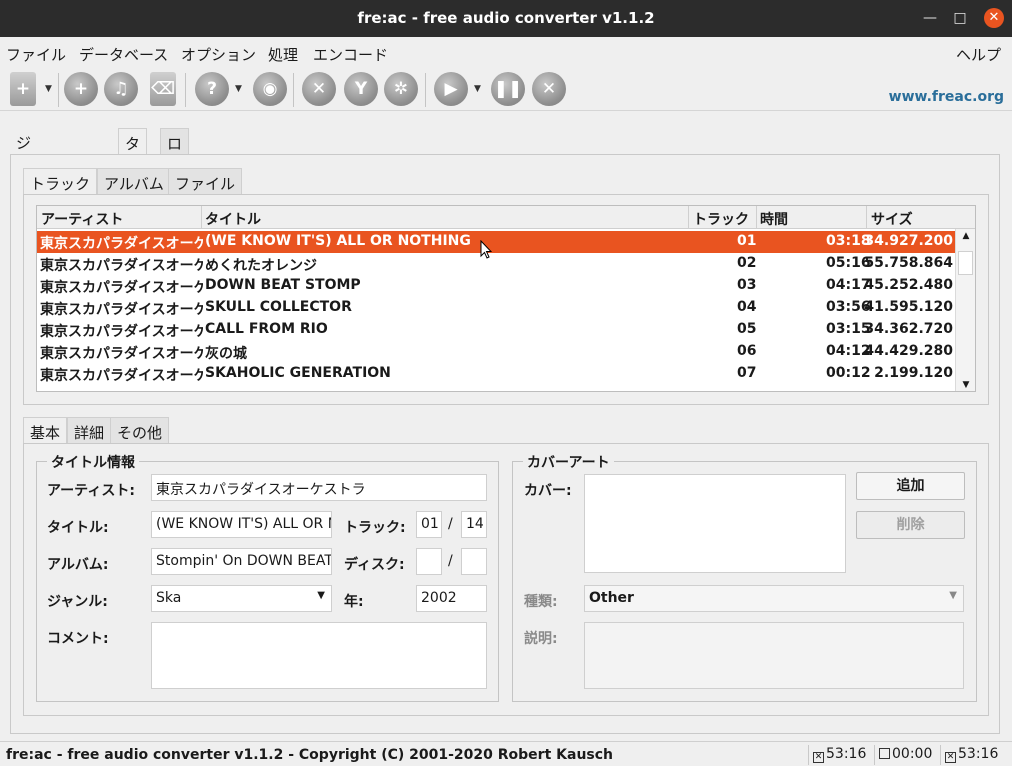  What do you see at coordinates (429, 561) in the screenshot?
I see `disc-number-field` at bounding box center [429, 561].